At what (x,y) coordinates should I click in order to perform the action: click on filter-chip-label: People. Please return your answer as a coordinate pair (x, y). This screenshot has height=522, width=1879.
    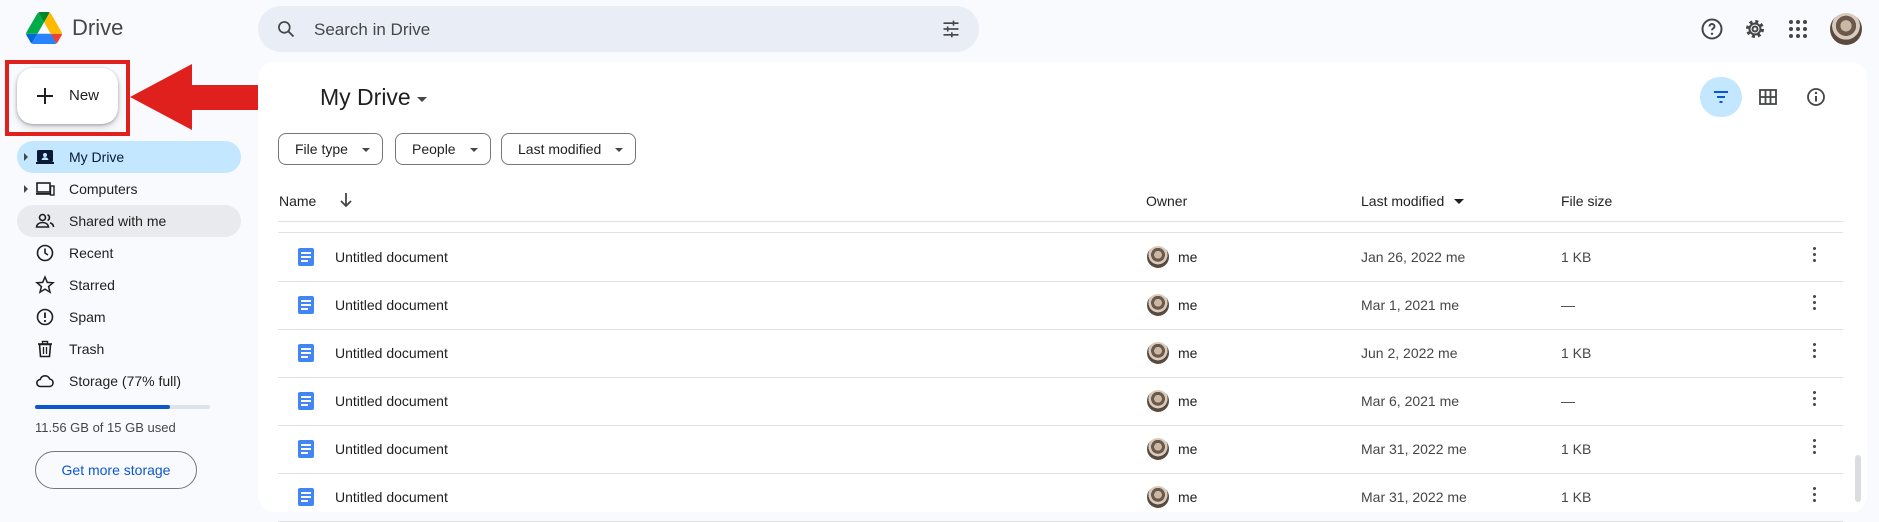
    Looking at the image, I should click on (434, 149).